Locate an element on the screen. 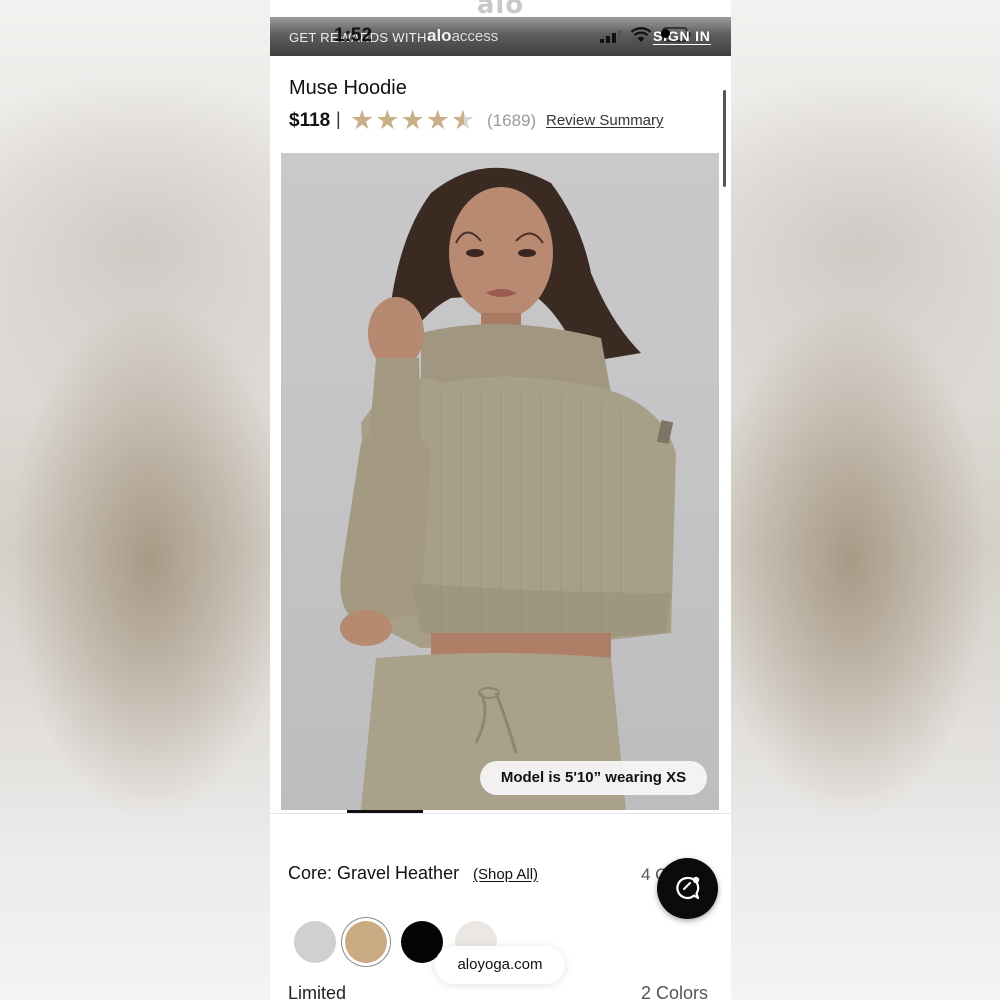 The image size is (1000, 1000). review-count: (1689) is located at coordinates (511, 121).